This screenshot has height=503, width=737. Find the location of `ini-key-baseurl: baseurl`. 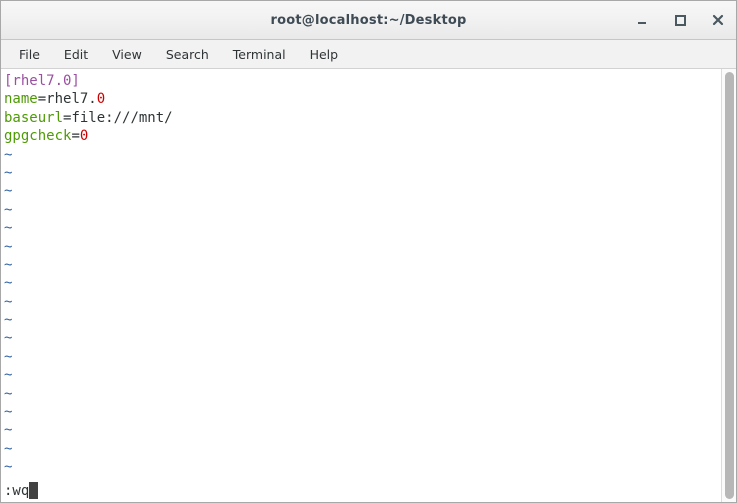

ini-key-baseurl: baseurl is located at coordinates (34, 117).